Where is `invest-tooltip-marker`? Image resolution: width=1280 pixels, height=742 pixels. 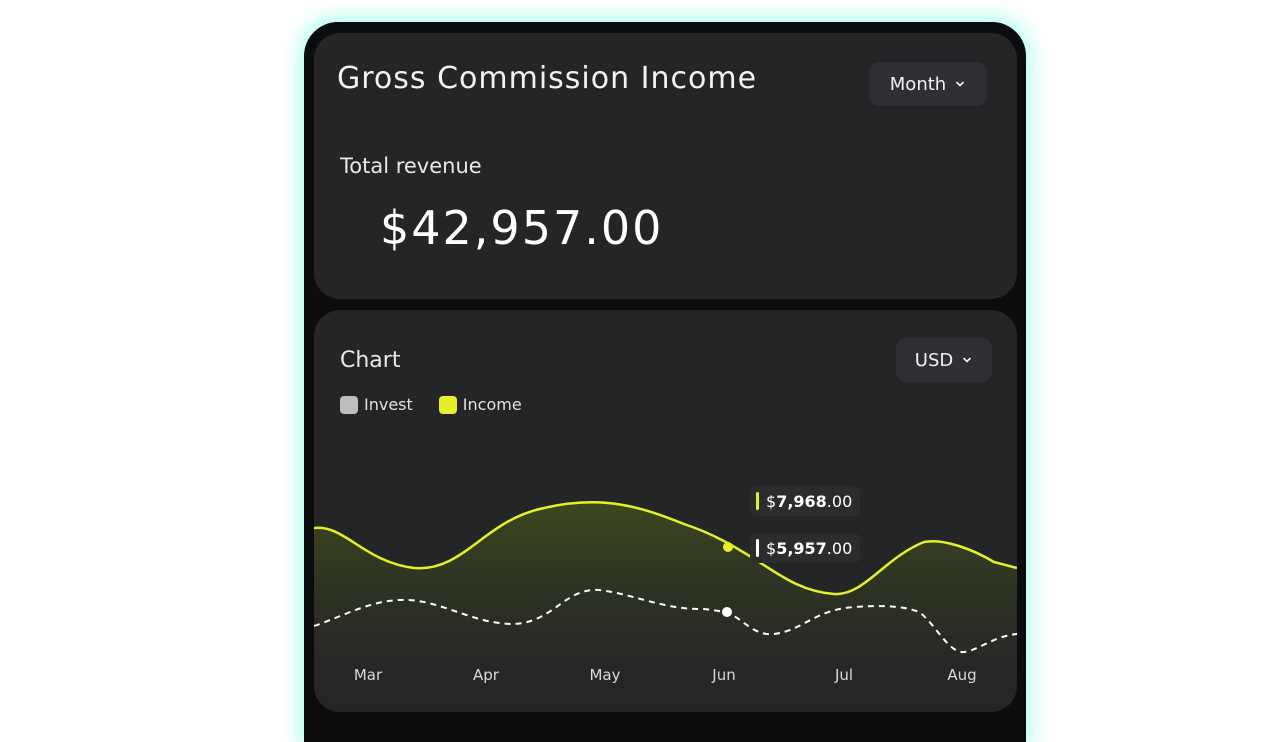
invest-tooltip-marker is located at coordinates (757, 548).